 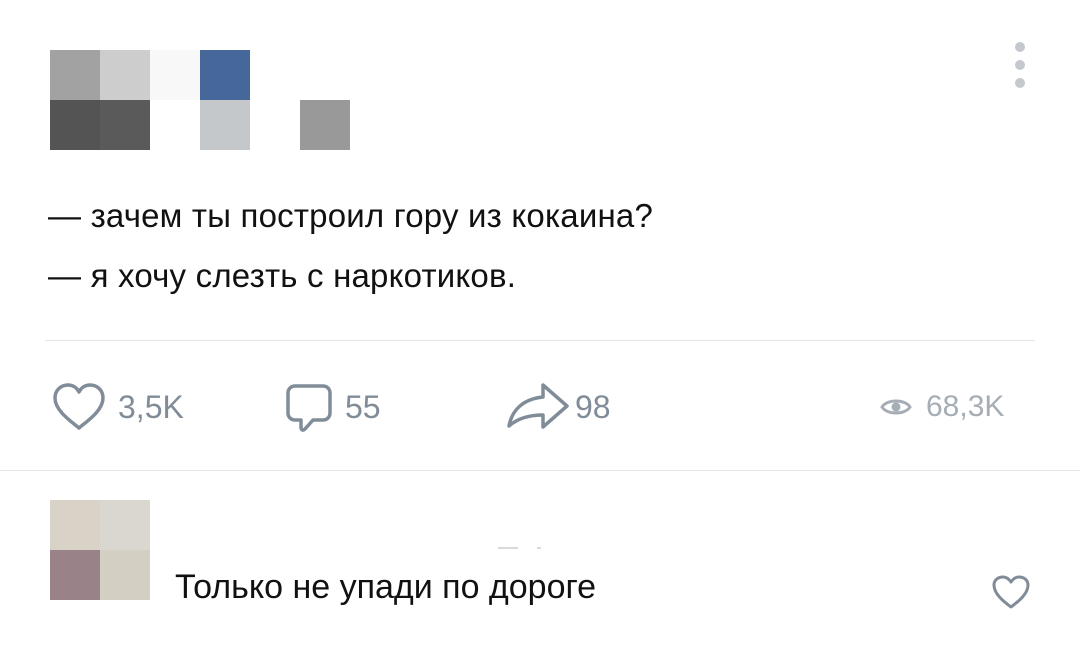 What do you see at coordinates (79, 406) in the screenshot?
I see `heart-outline-icon` at bounding box center [79, 406].